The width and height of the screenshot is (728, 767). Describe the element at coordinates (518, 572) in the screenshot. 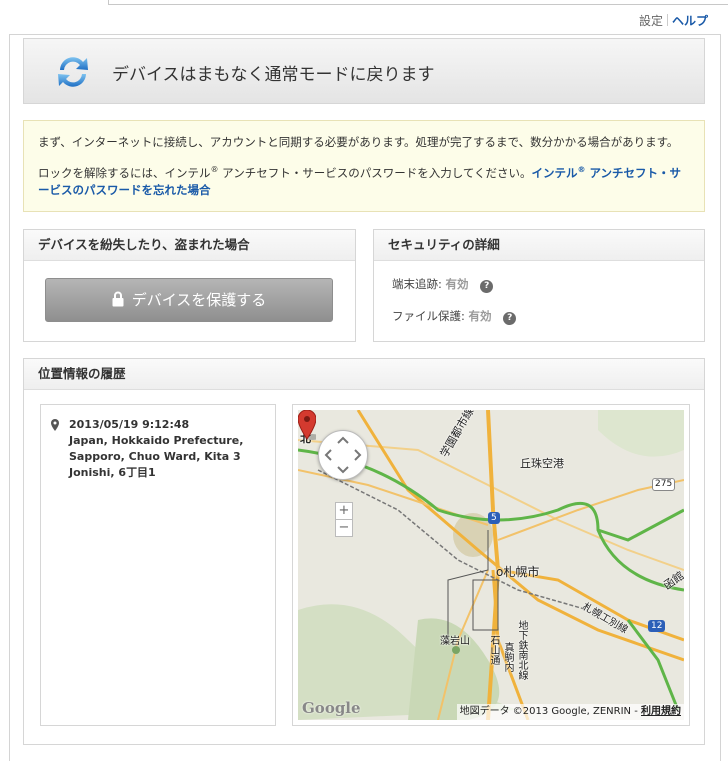

I see `map-label-sapporo: o札幌市` at that location.